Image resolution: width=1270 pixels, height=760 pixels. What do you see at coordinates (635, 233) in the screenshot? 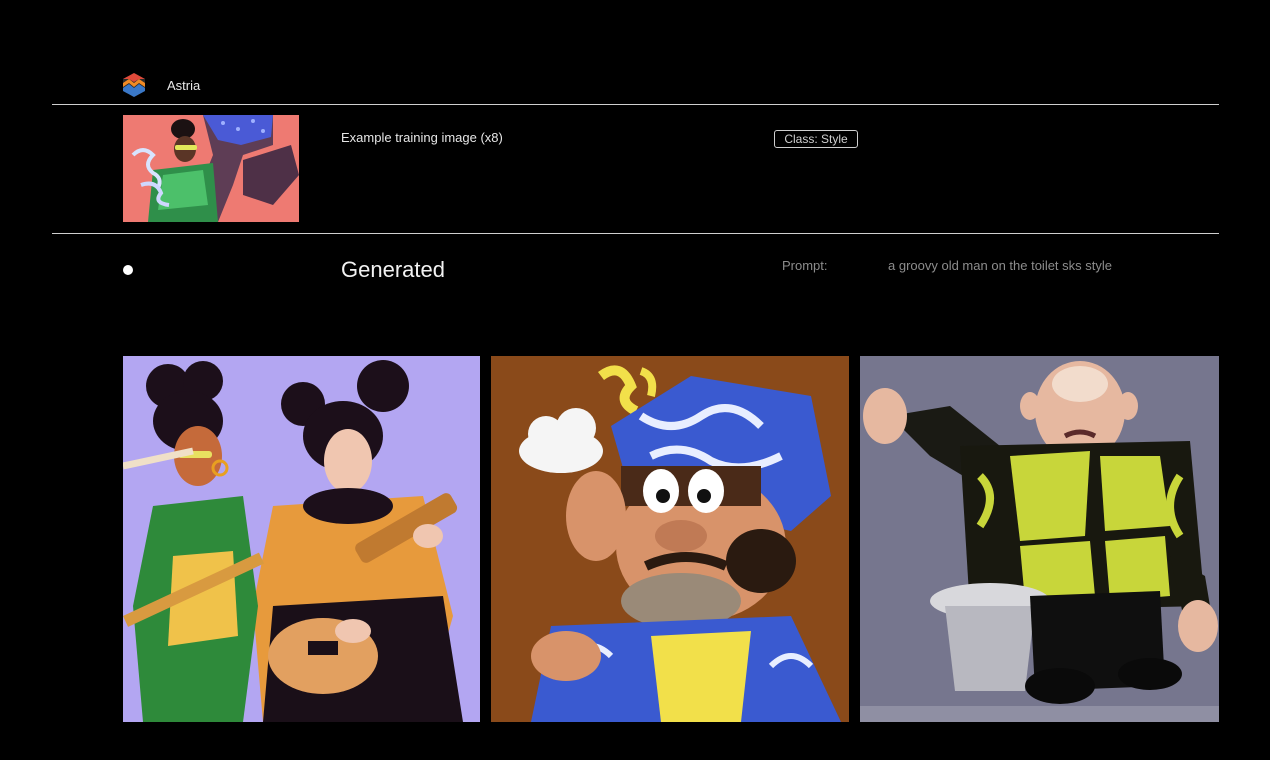
I see `divider-middle` at bounding box center [635, 233].